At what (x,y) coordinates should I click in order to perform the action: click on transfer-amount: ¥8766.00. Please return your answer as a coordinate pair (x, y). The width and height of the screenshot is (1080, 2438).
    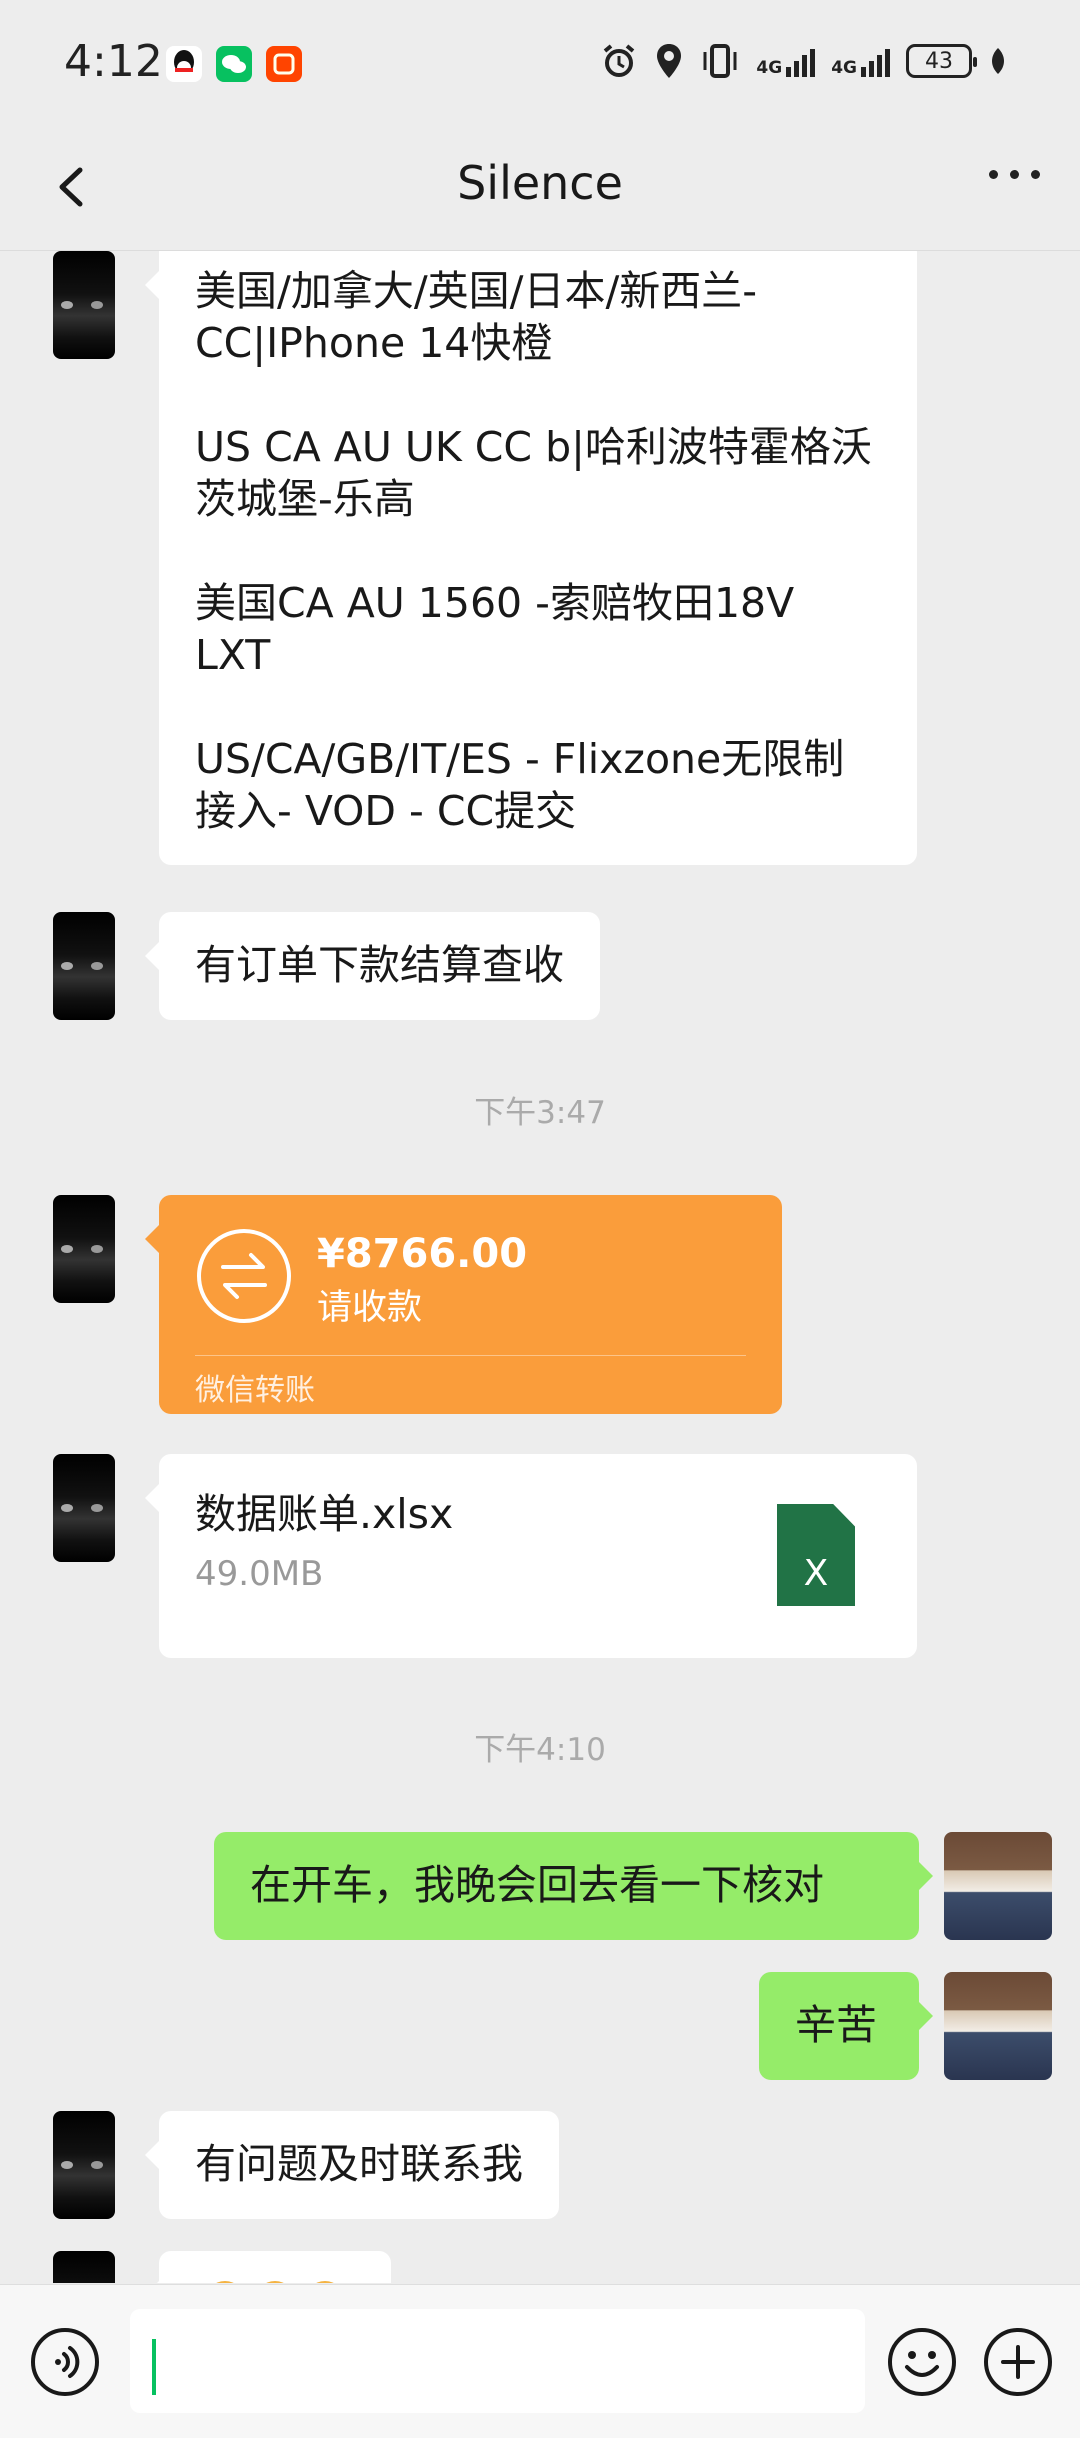
    Looking at the image, I should click on (422, 1254).